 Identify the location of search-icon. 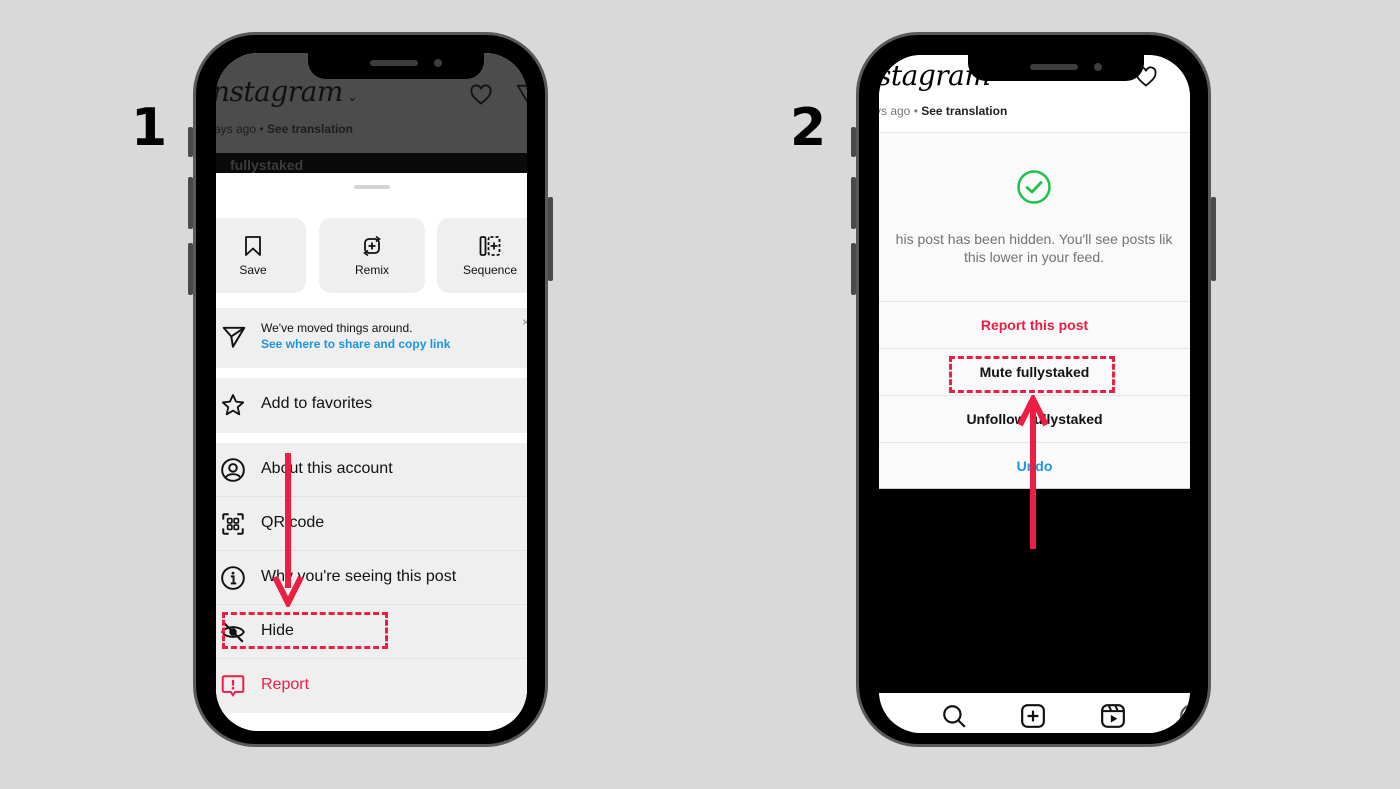
(954, 716).